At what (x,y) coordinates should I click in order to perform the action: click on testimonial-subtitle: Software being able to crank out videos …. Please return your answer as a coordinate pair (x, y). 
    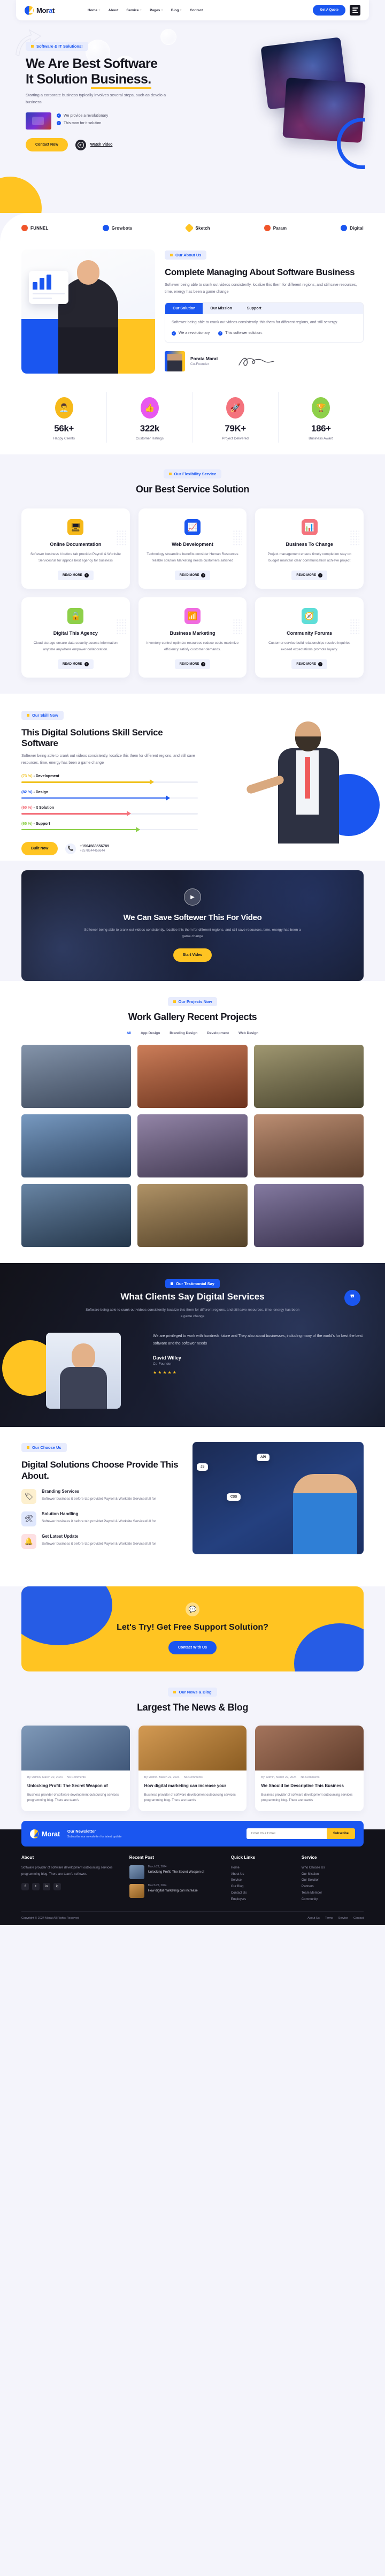
    Looking at the image, I should click on (192, 1313).